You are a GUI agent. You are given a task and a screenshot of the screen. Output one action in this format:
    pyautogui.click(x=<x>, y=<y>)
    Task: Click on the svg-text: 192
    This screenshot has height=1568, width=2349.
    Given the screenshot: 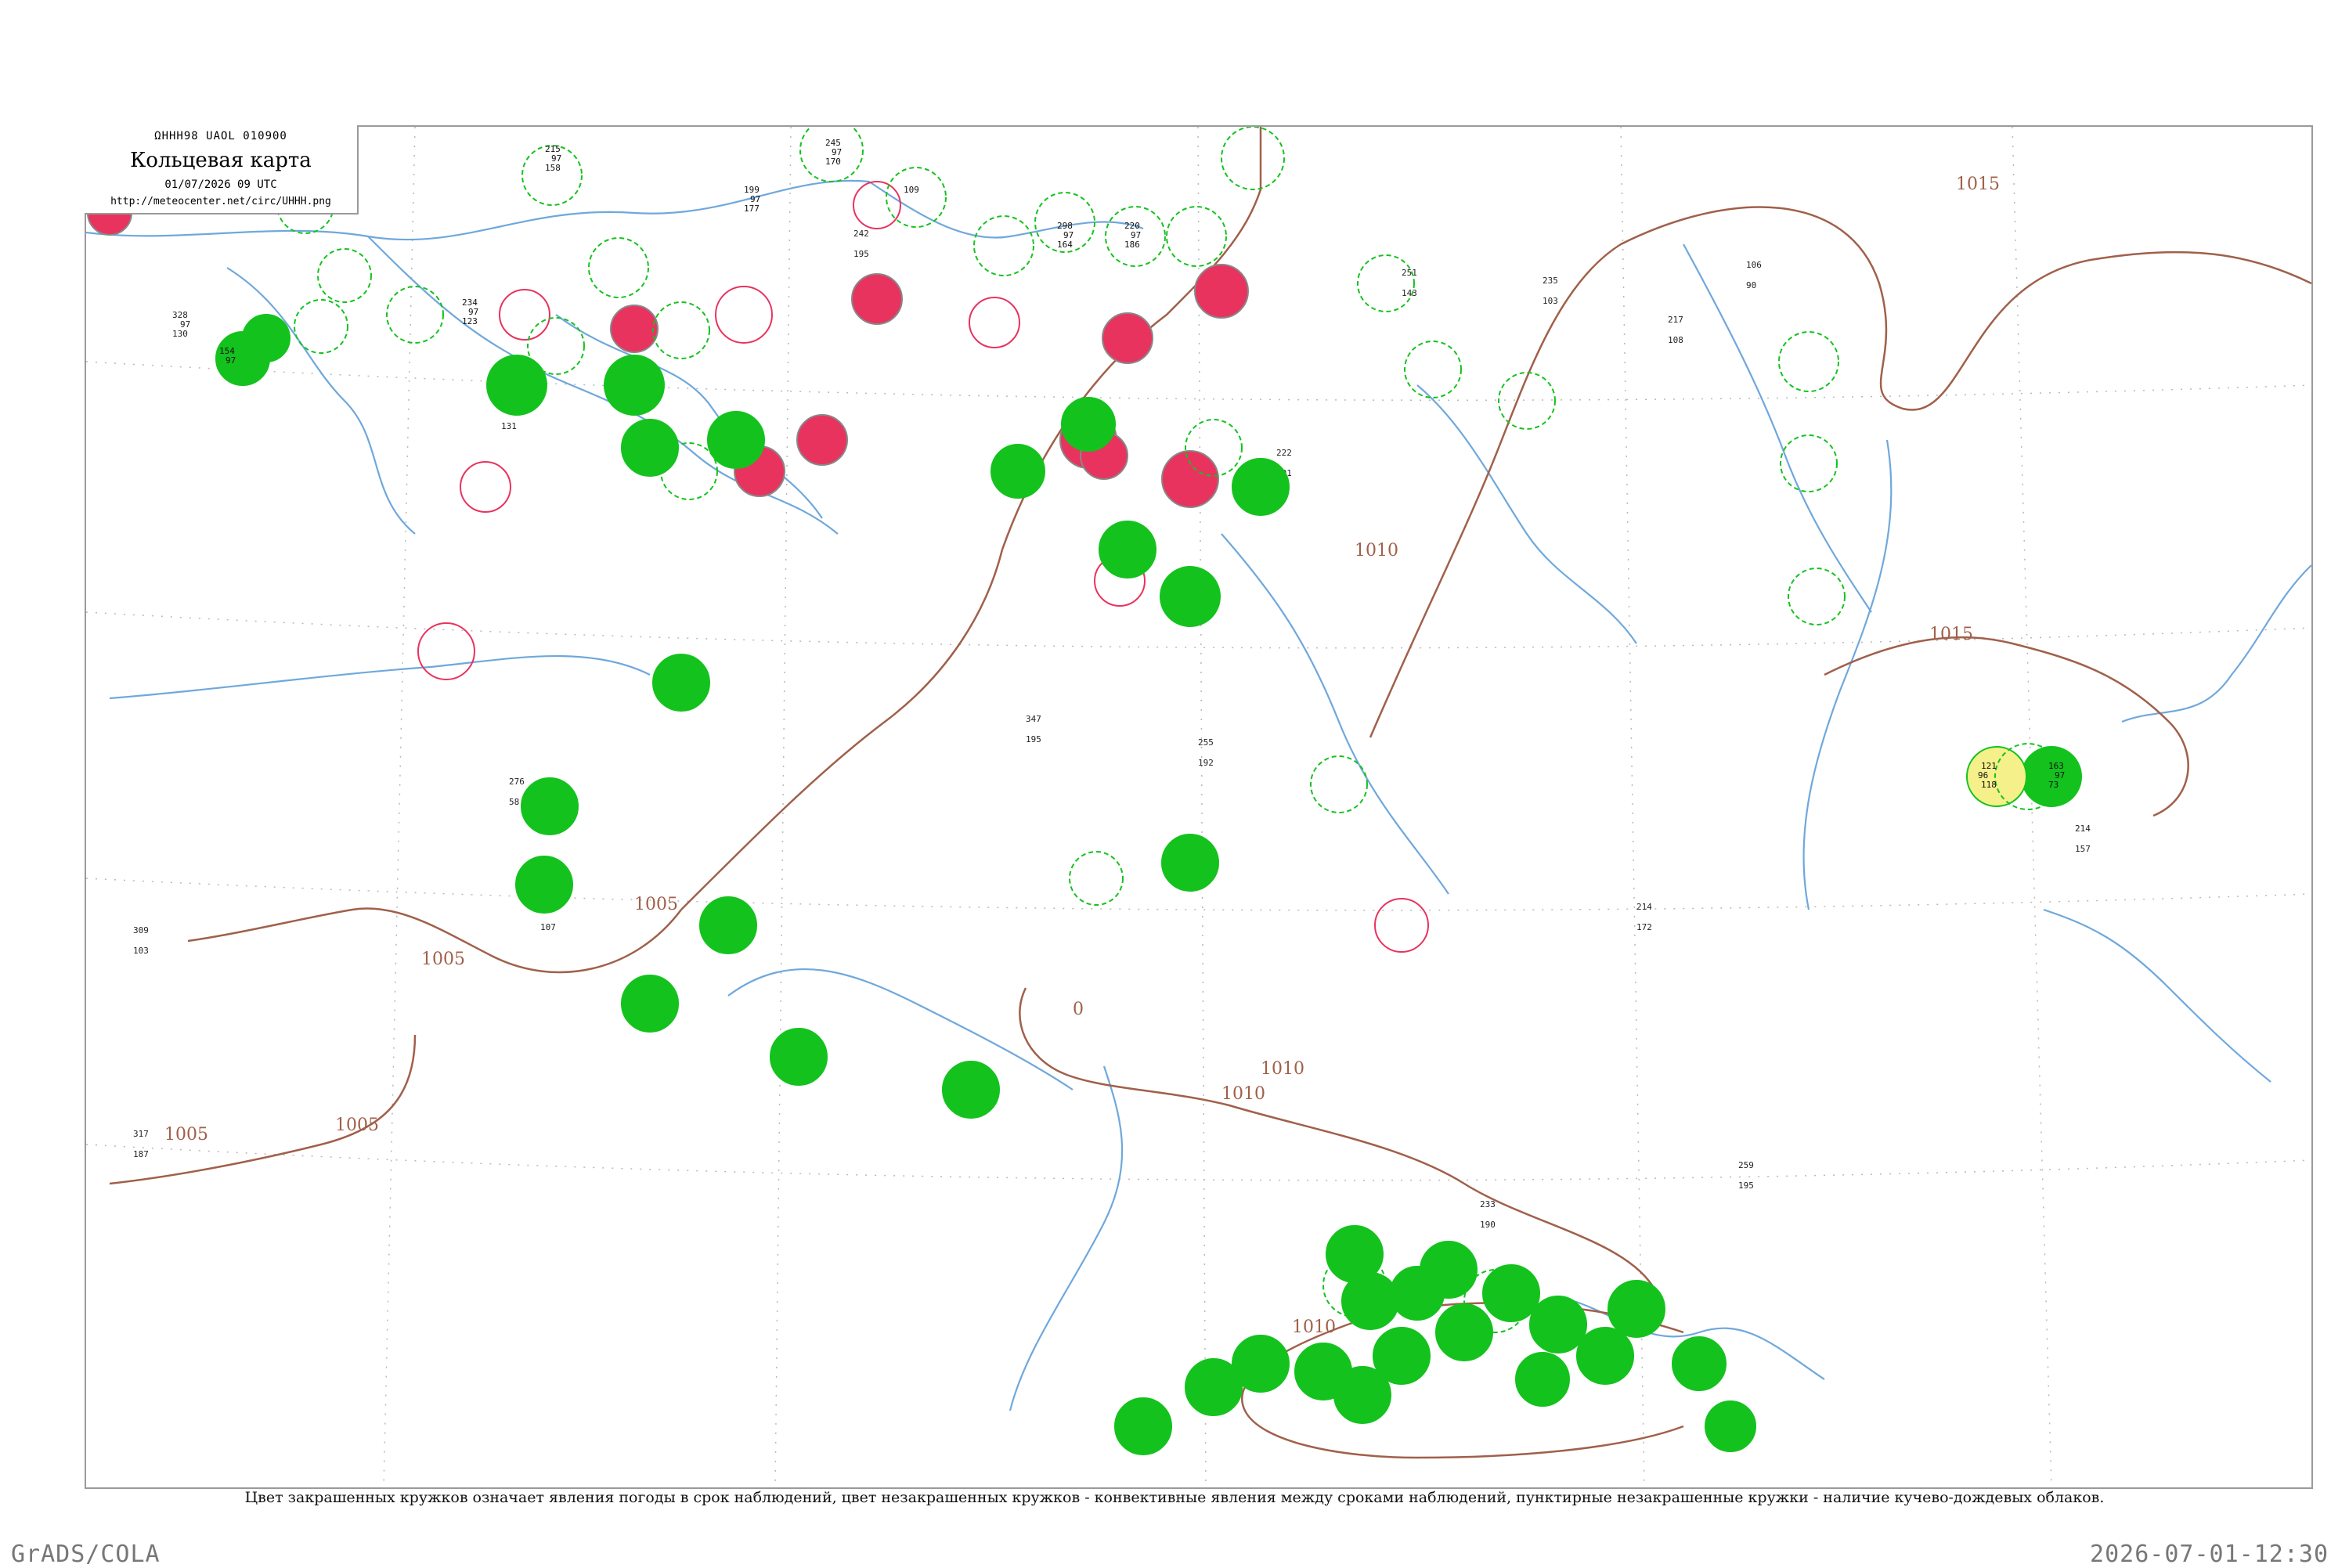 What is the action you would take?
    pyautogui.click(x=1206, y=763)
    